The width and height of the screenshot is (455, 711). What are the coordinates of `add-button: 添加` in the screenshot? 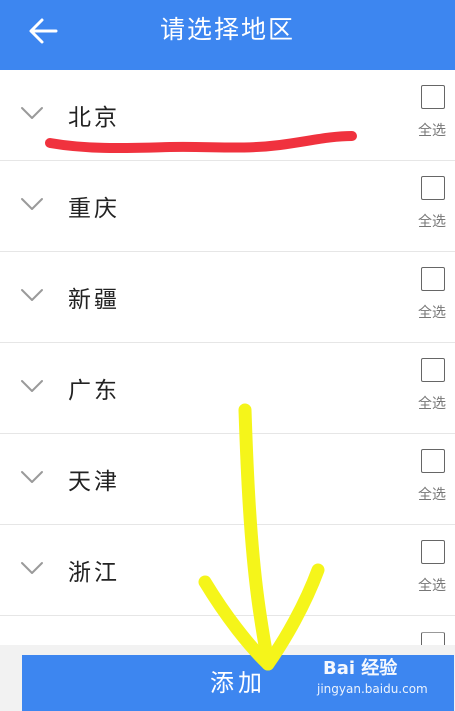 It's located at (238, 683).